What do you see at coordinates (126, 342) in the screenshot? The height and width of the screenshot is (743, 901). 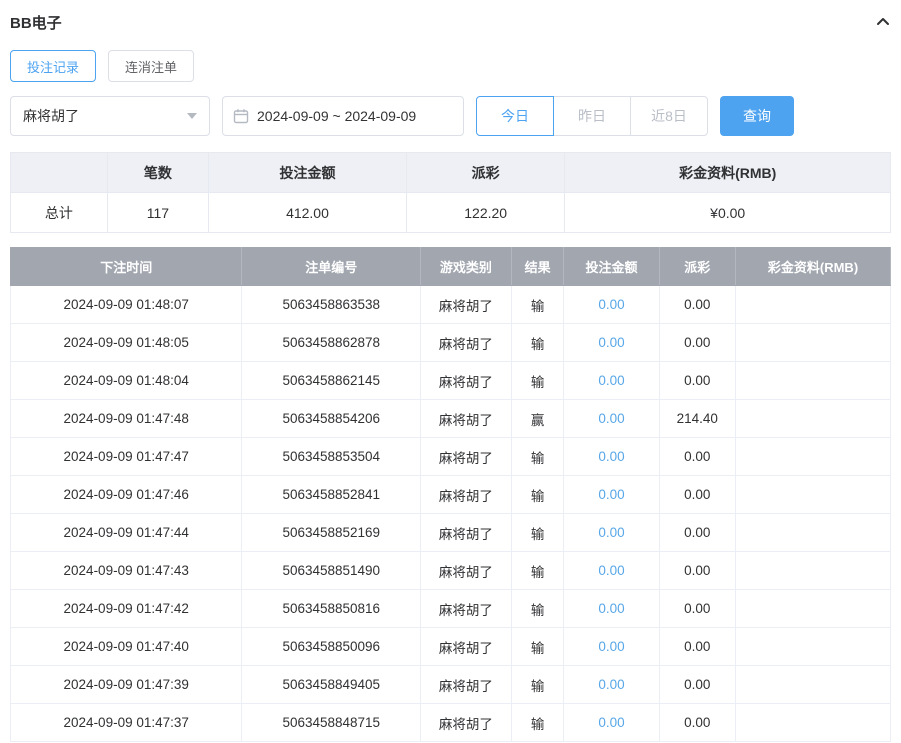 I see `cell-bet-time: 2024-09-09 01:48:05` at bounding box center [126, 342].